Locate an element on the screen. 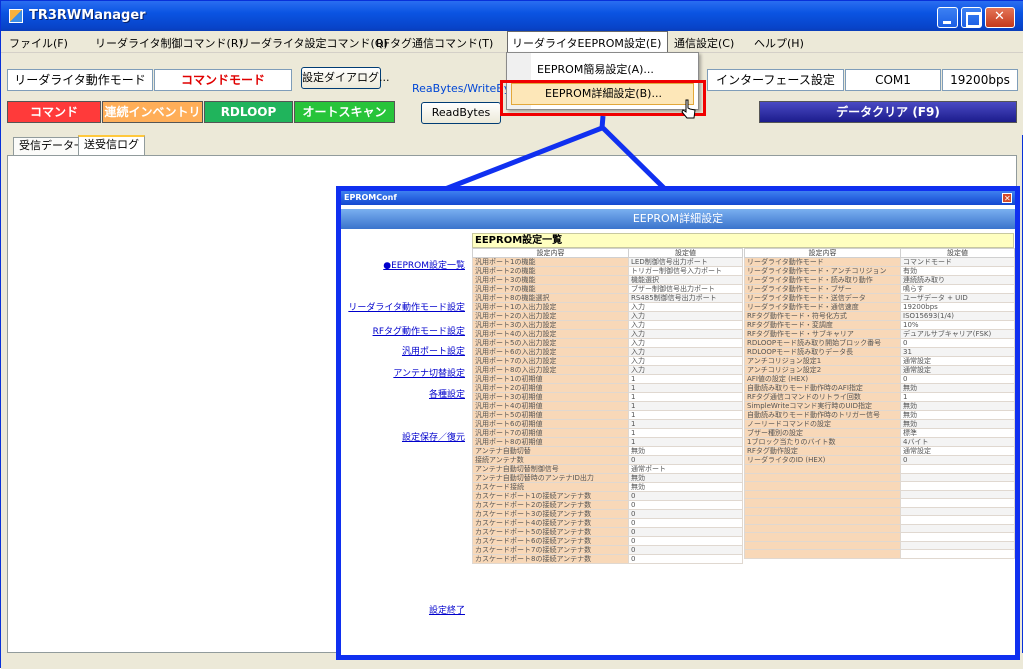  setting-name-cell: RFタグ動作モード・符号化方式 is located at coordinates (822, 316).